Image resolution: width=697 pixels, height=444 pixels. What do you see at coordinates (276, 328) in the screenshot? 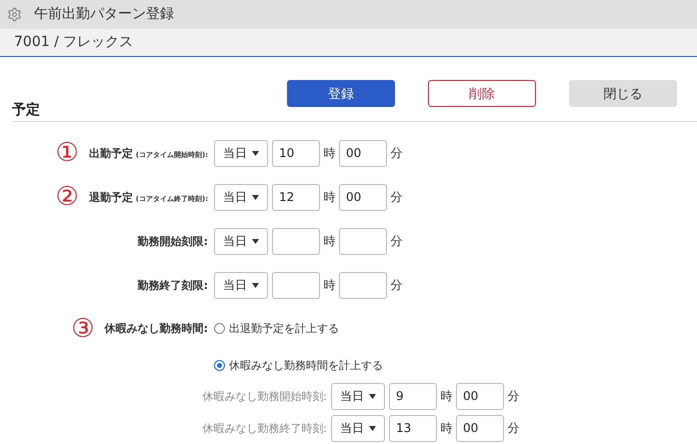
I see `radio-option: 出退勤予定を計上する` at bounding box center [276, 328].